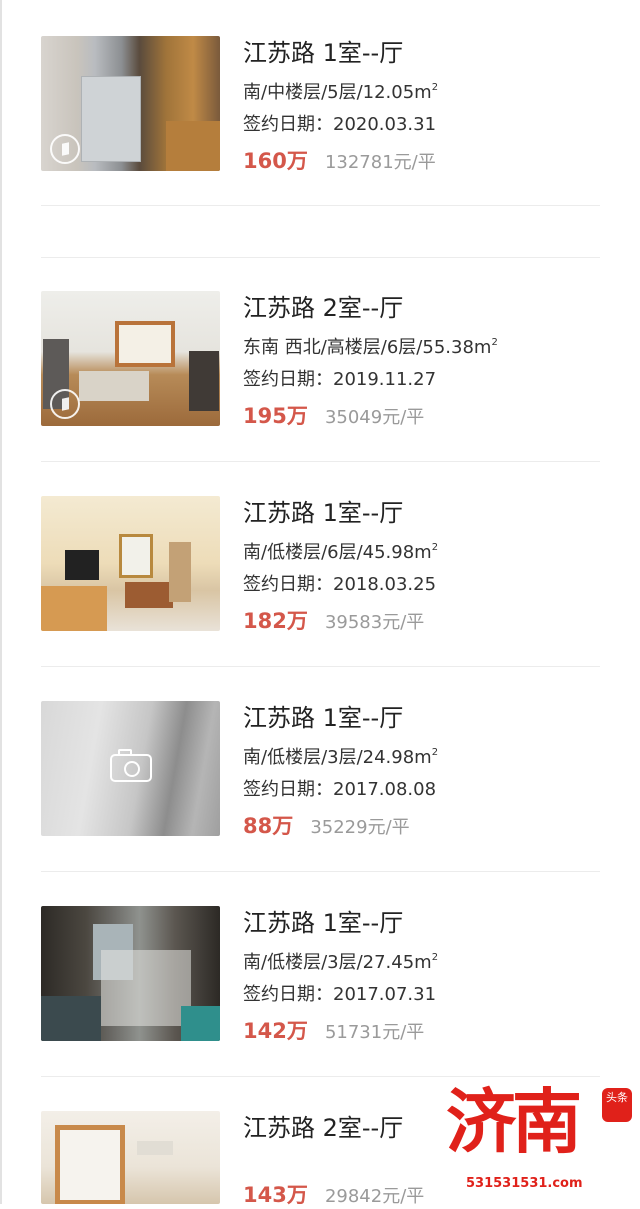 This screenshot has width=640, height=1209. Describe the element at coordinates (1, 602) in the screenshot. I see `left-edge-line` at that location.